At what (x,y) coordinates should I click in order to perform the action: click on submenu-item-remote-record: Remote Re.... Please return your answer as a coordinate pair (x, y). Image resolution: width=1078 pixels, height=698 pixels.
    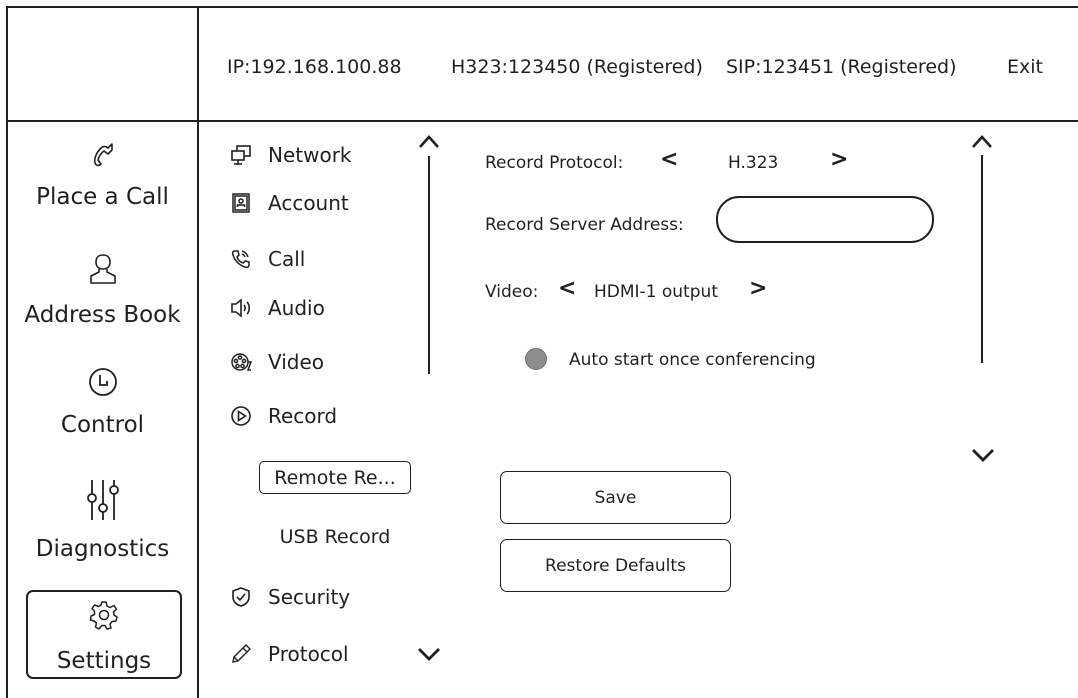
    Looking at the image, I should click on (335, 477).